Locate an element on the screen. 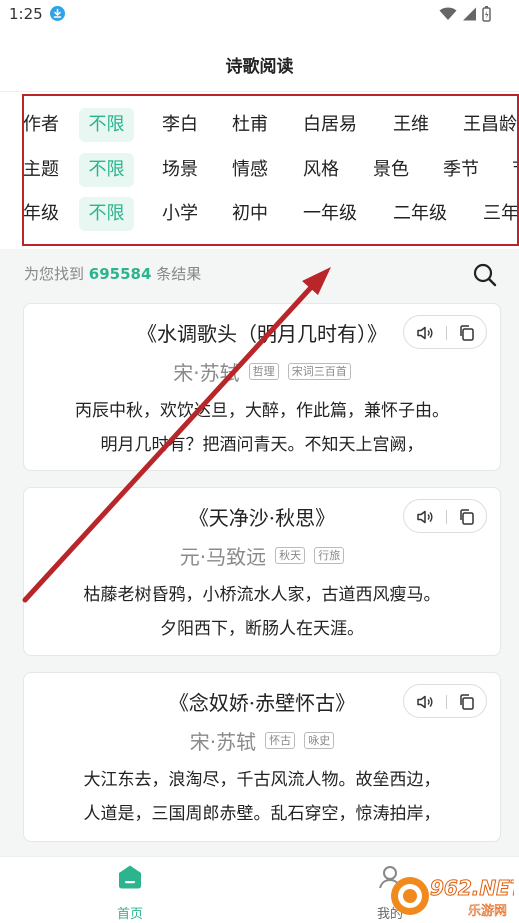 The image size is (519, 923). page-title: 诗歌阅读 is located at coordinates (259, 67).